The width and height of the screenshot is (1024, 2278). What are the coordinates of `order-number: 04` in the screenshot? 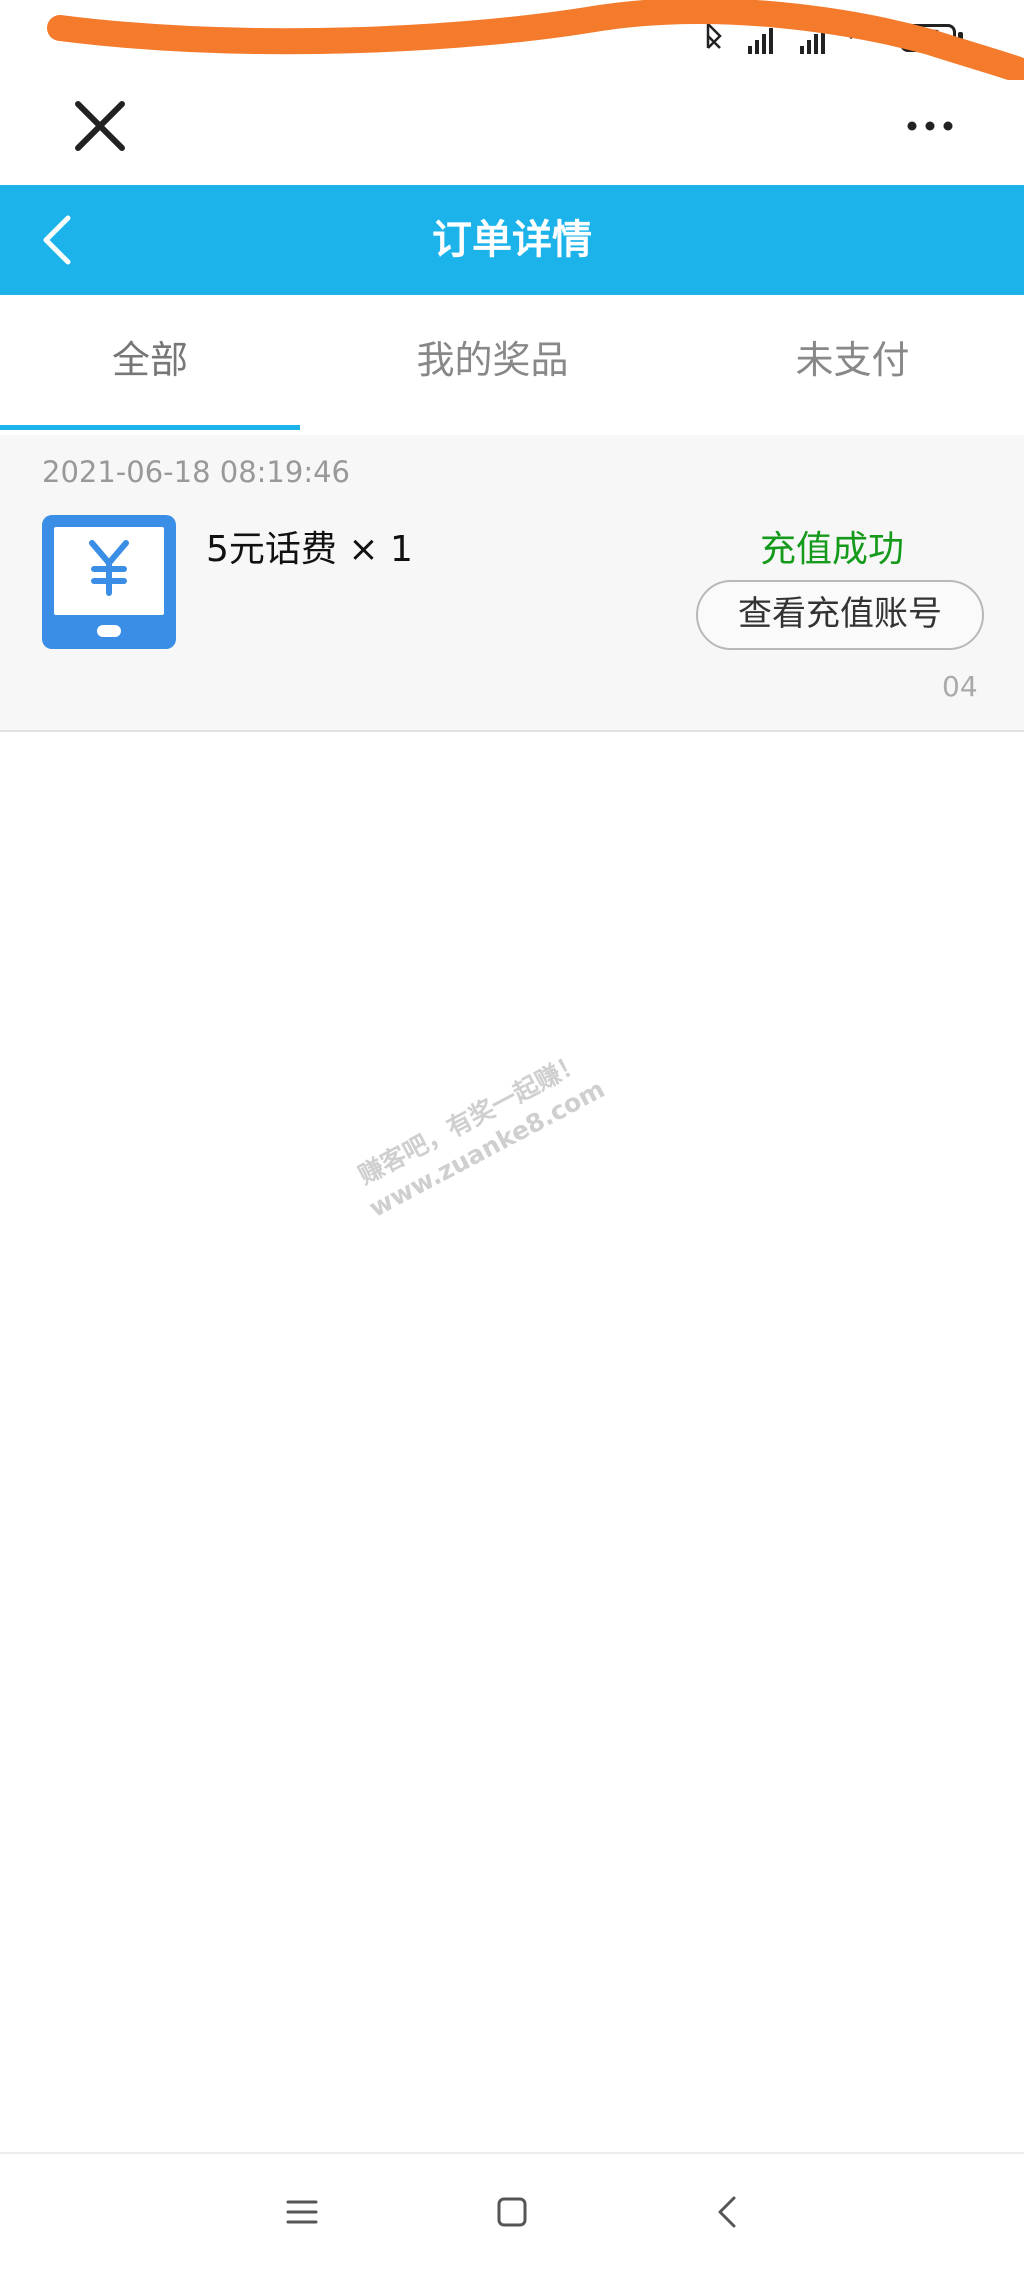 It's located at (960, 686).